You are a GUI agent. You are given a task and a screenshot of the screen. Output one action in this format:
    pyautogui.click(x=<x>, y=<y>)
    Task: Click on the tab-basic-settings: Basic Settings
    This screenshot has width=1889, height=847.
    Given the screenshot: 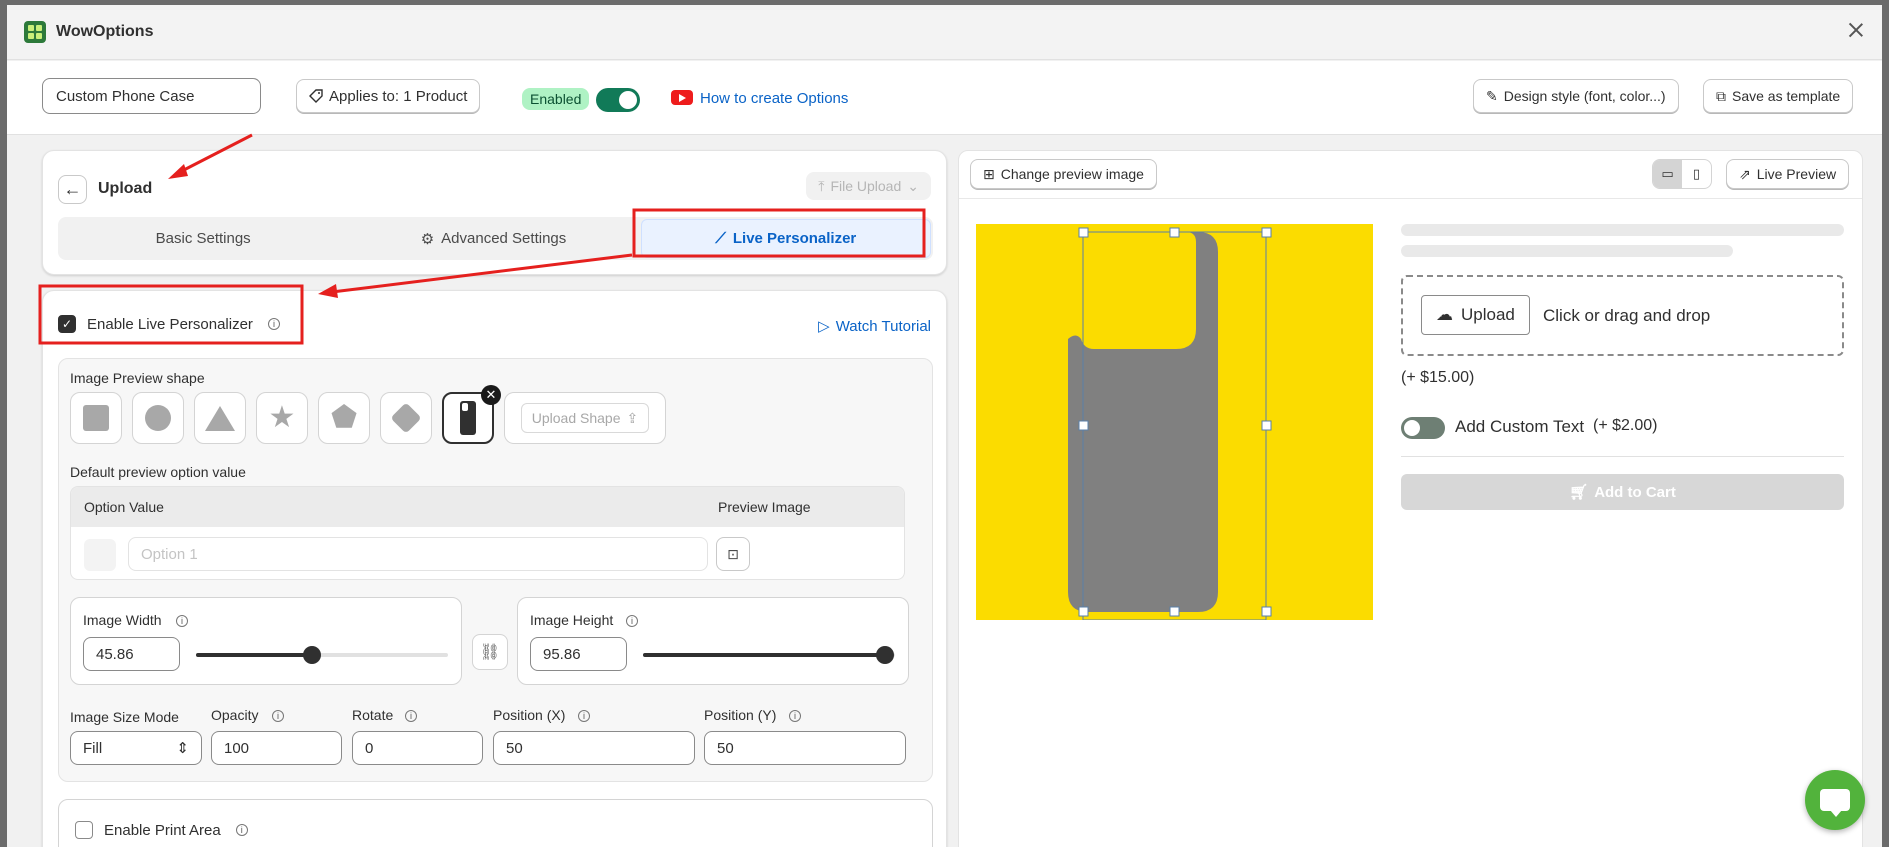 What is the action you would take?
    pyautogui.click(x=203, y=238)
    